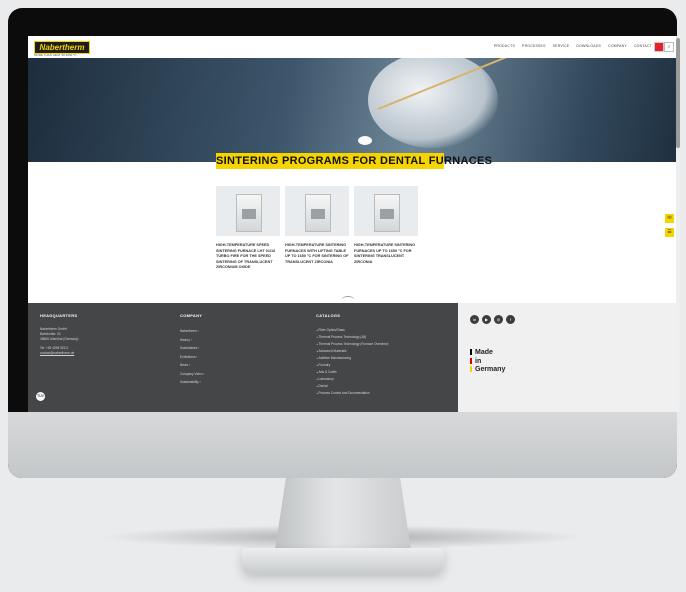 Image resolution: width=686 pixels, height=592 pixels. I want to click on language-flag-icon, so click(659, 47).